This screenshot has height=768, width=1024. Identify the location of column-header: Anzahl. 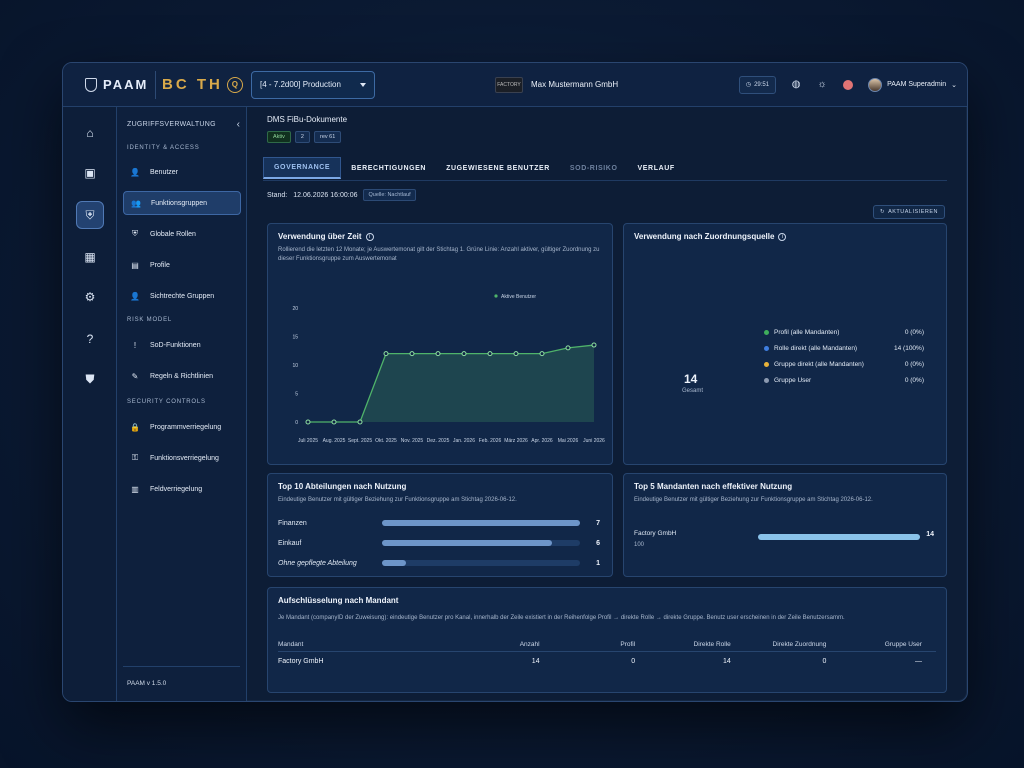
(529, 644).